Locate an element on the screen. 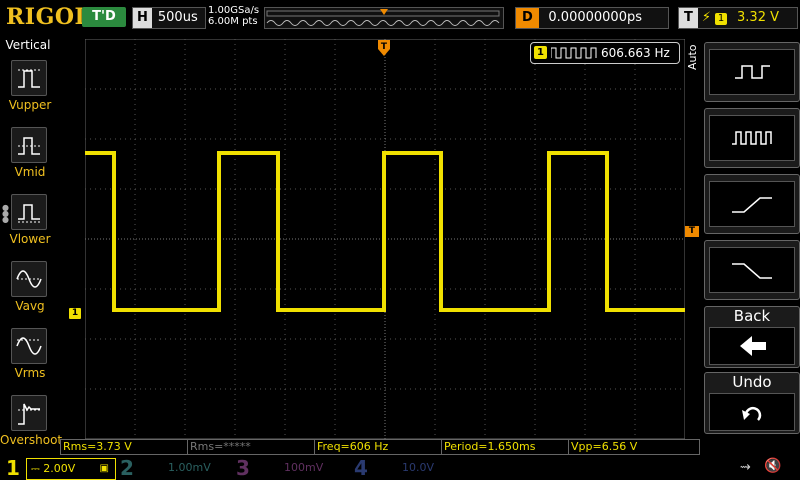  undo-label: Undo is located at coordinates (752, 382).